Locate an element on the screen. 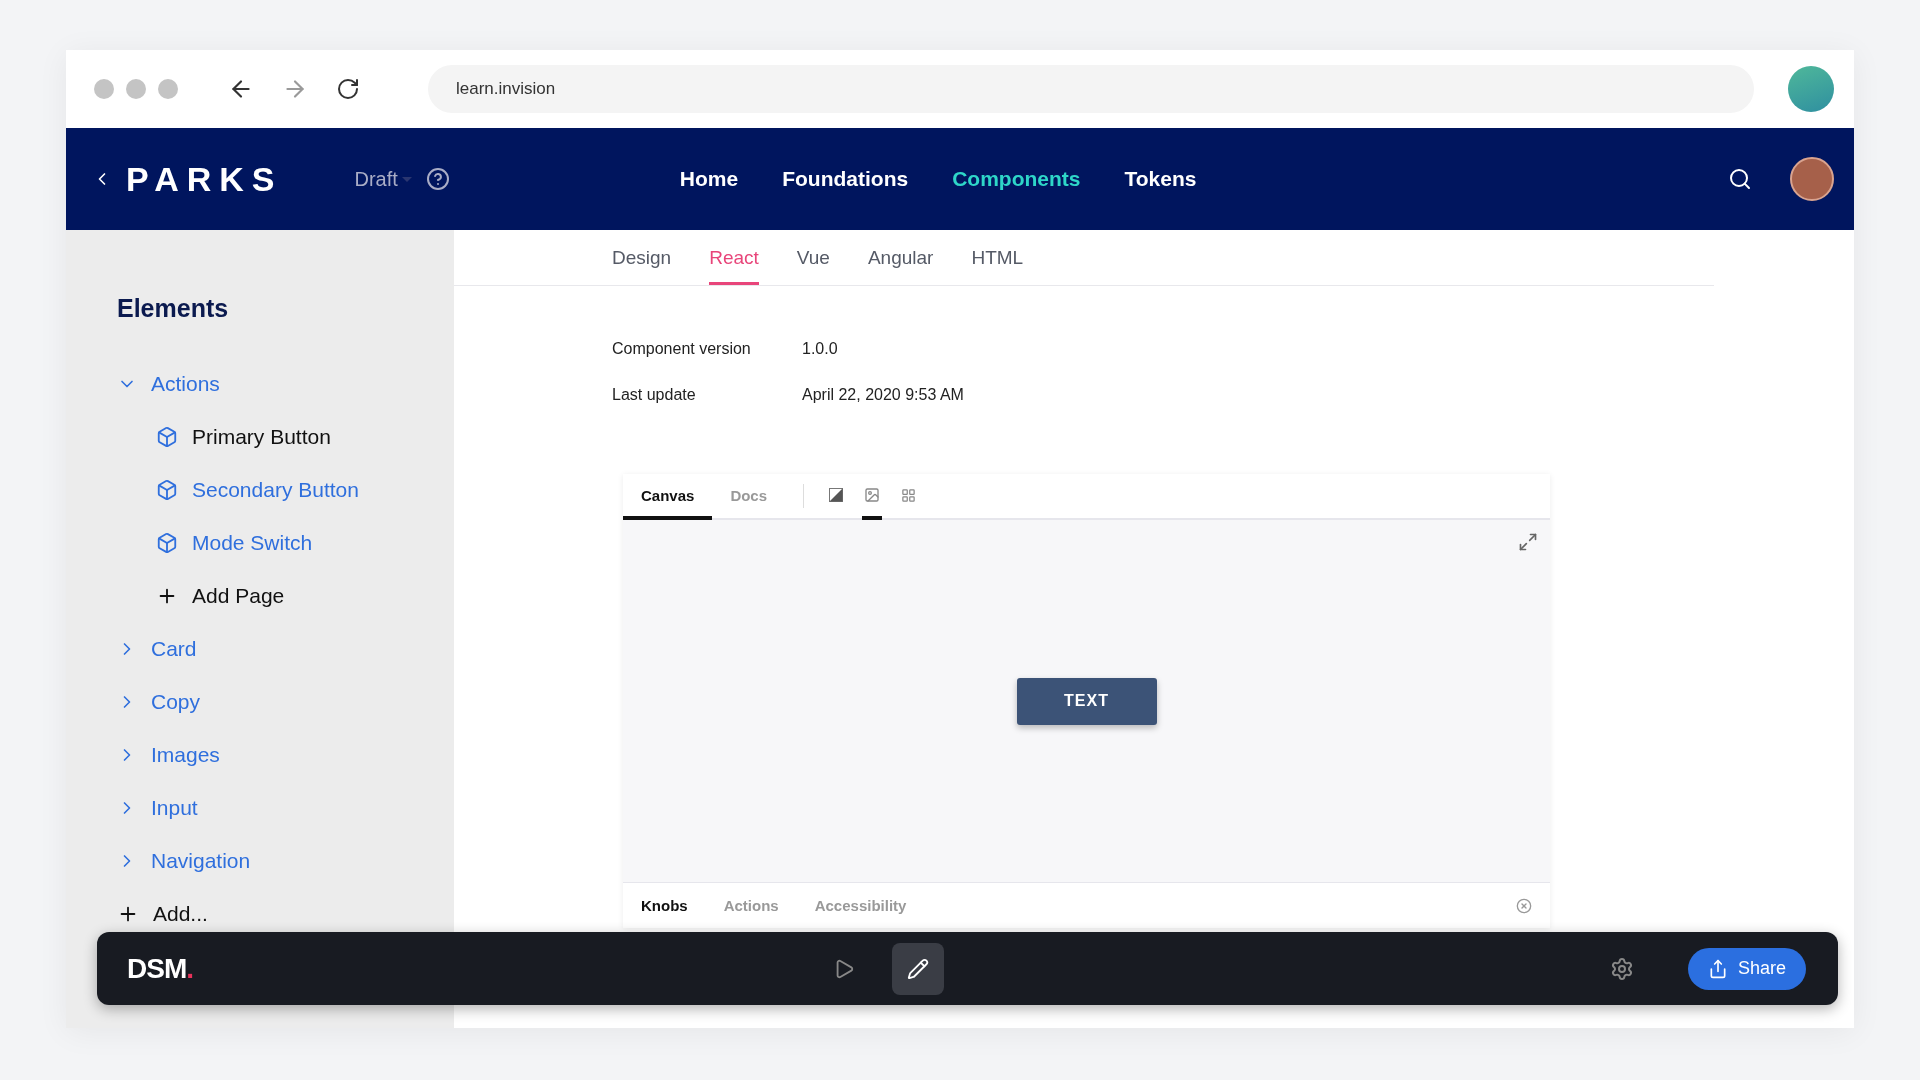 The width and height of the screenshot is (1920, 1080). sidebar-item: Mode Switch is located at coordinates (252, 542).